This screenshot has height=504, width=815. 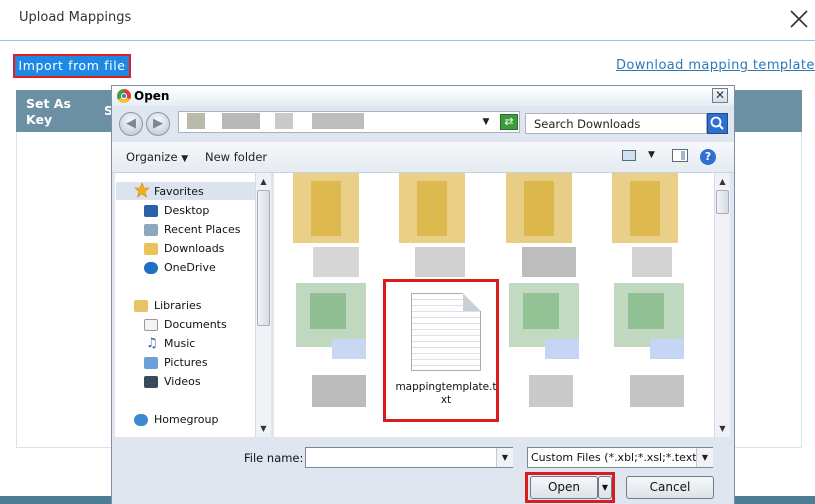 What do you see at coordinates (722, 202) in the screenshot?
I see `file-scroll-thumb` at bounding box center [722, 202].